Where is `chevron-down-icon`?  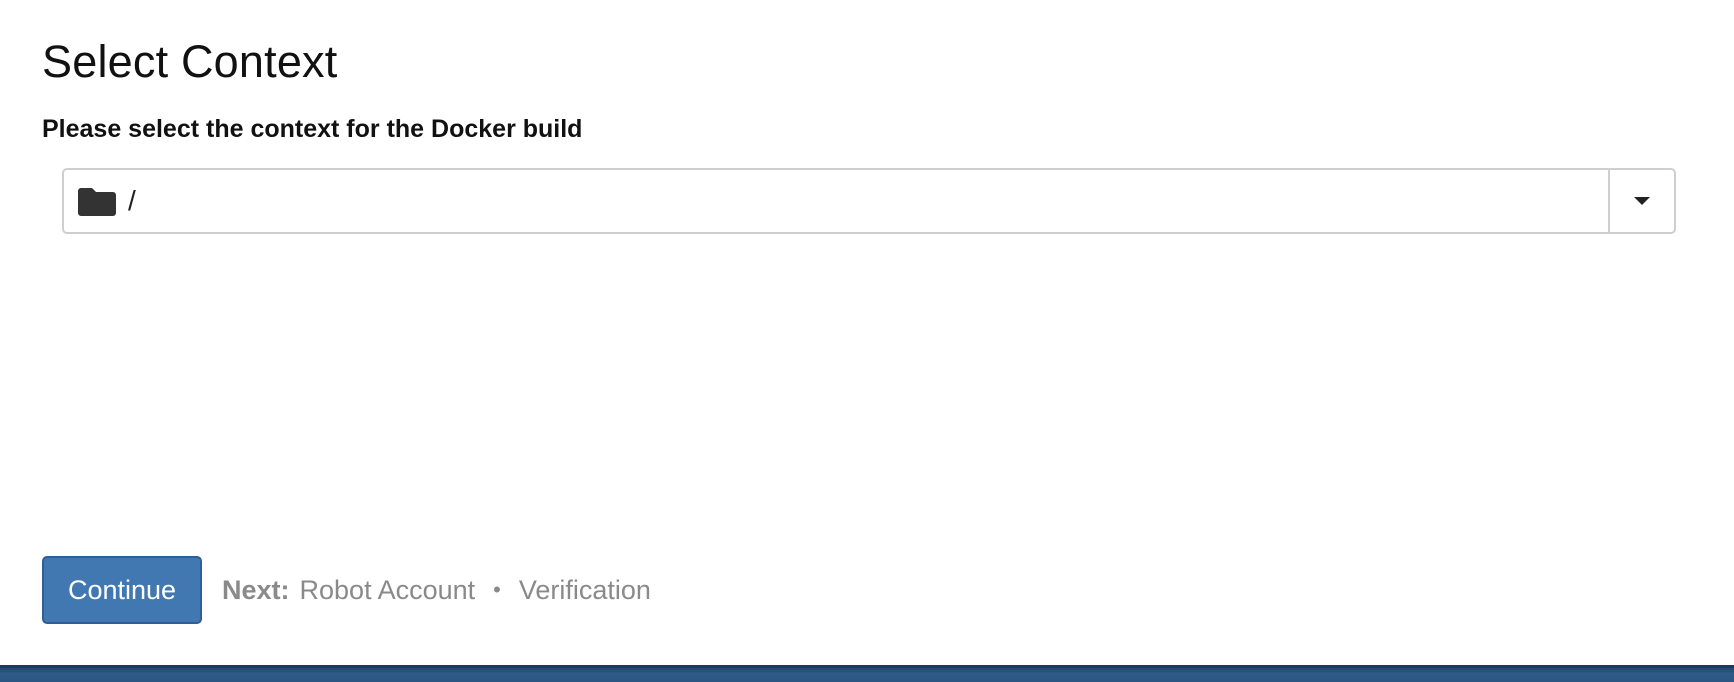 chevron-down-icon is located at coordinates (1642, 201).